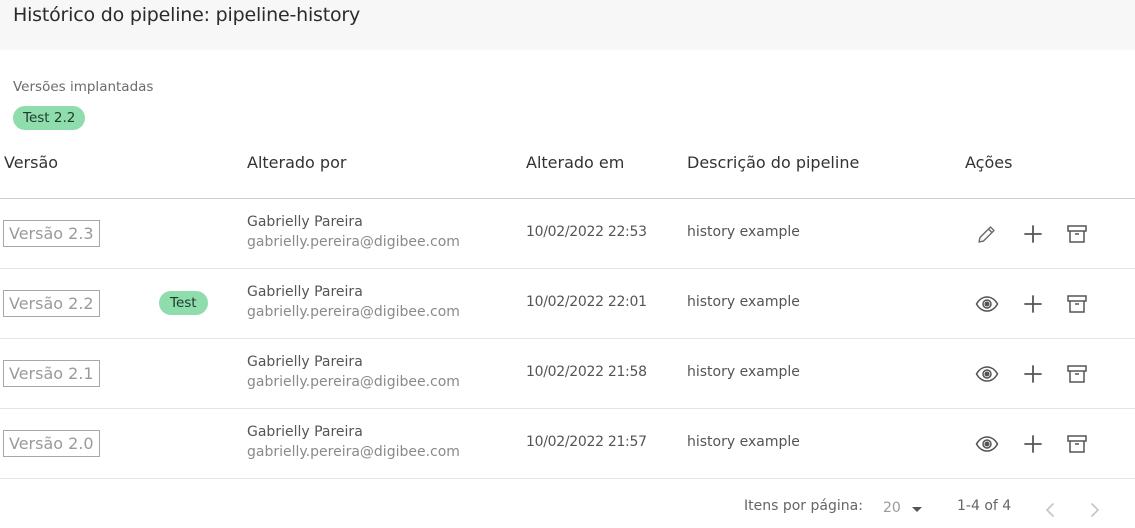  I want to click on column-header-changed-at: Alterado em, so click(575, 162).